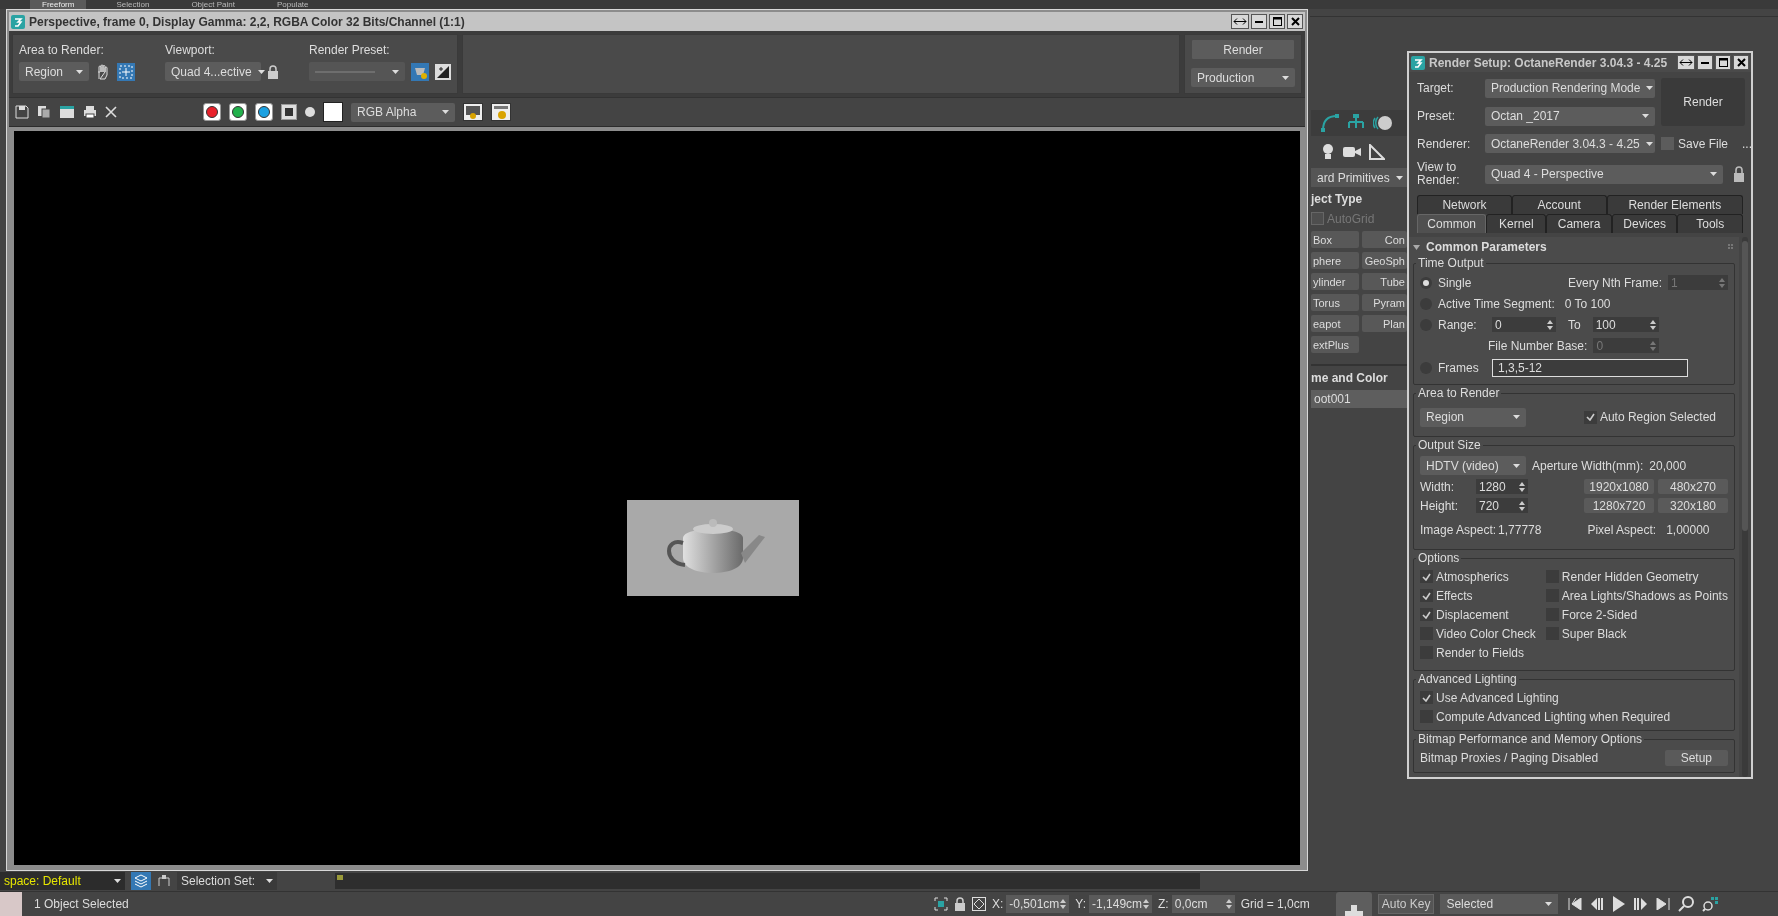 The width and height of the screenshot is (1778, 916). Describe the element at coordinates (1359, 399) in the screenshot. I see `name-field: oot001` at that location.